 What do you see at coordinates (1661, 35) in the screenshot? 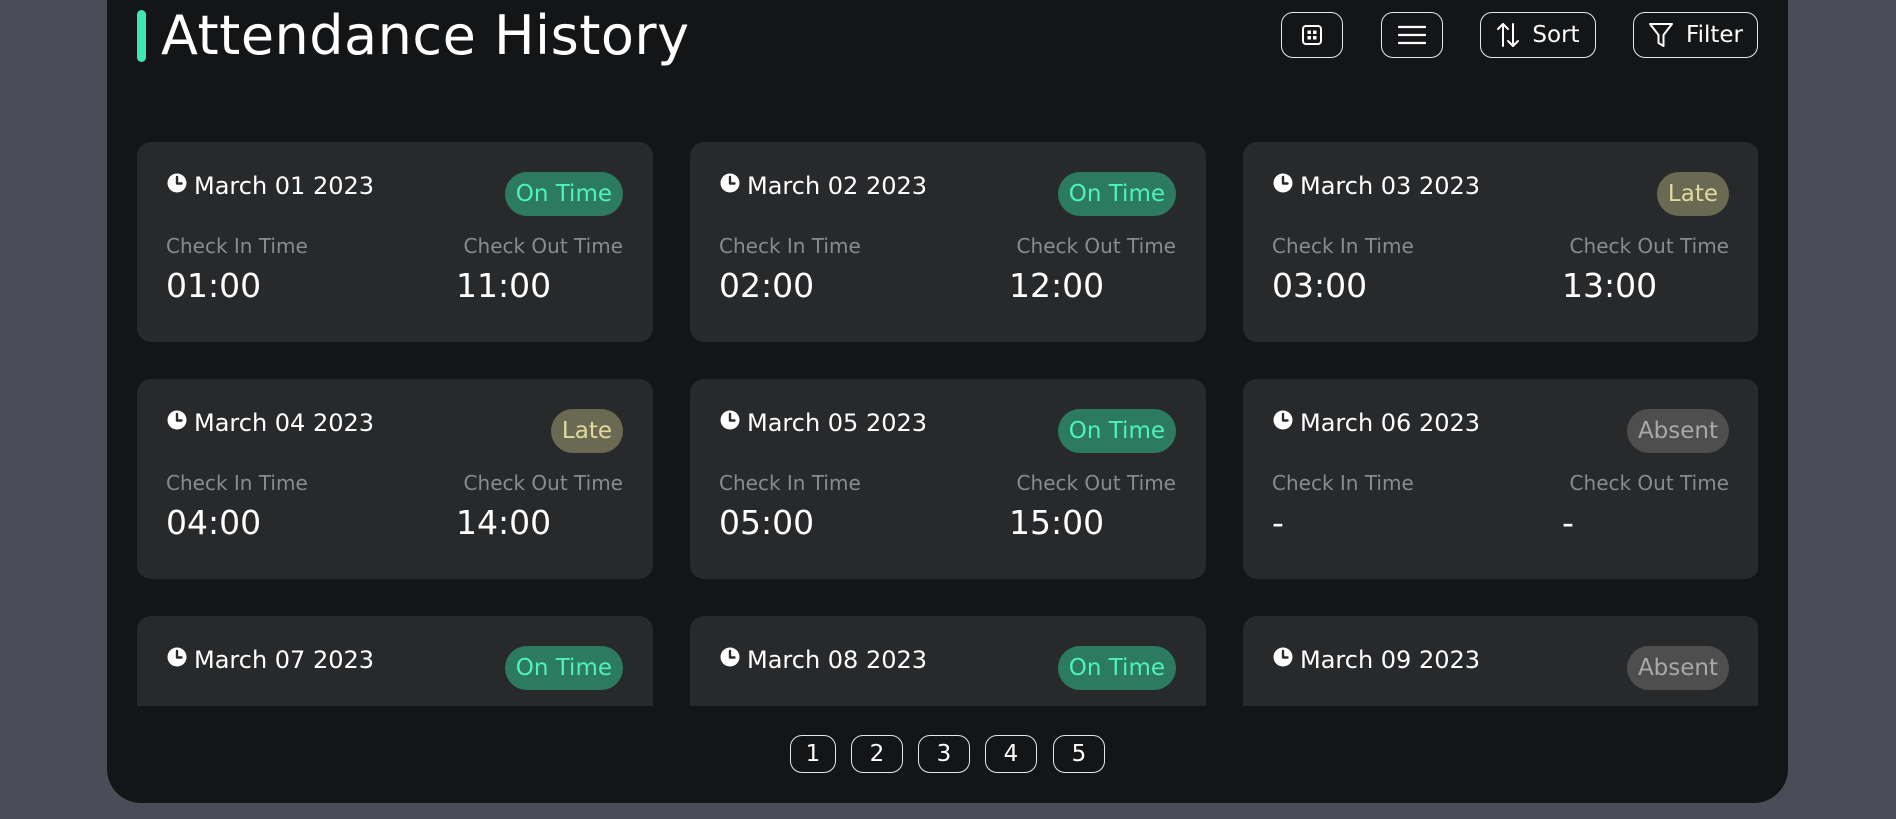
I see `funnel-icon` at bounding box center [1661, 35].